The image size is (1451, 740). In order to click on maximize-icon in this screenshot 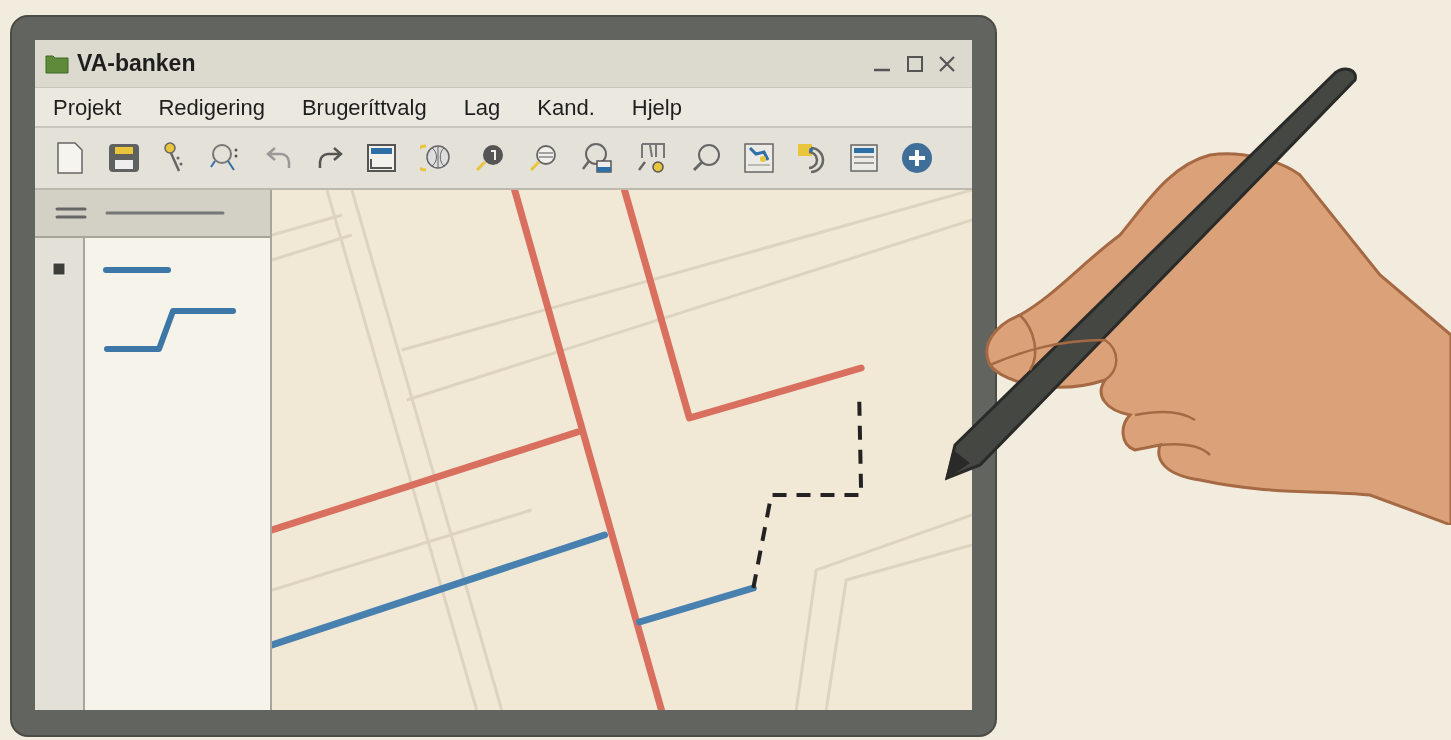, I will do `click(915, 63)`.